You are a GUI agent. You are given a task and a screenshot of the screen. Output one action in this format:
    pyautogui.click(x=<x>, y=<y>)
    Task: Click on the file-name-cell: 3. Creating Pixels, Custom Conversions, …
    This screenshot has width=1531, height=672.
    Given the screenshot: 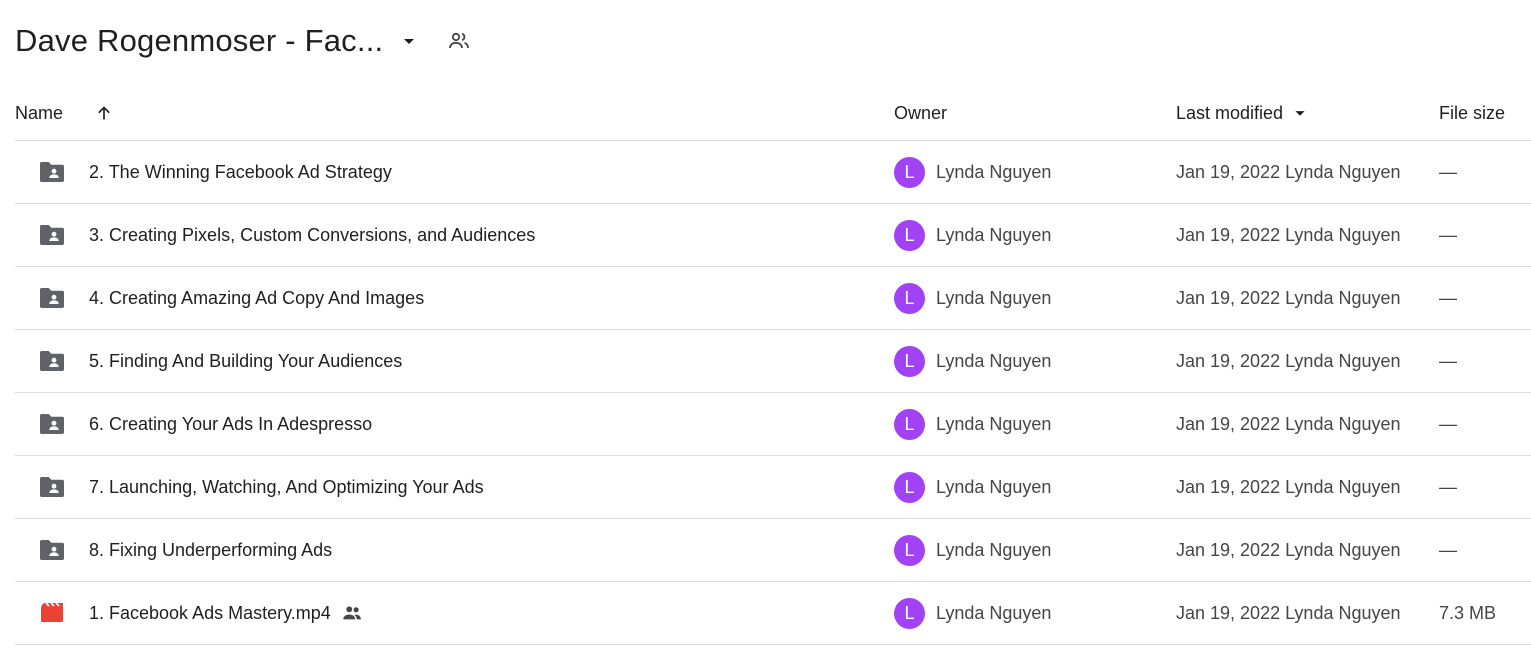 What is the action you would take?
    pyautogui.click(x=312, y=235)
    